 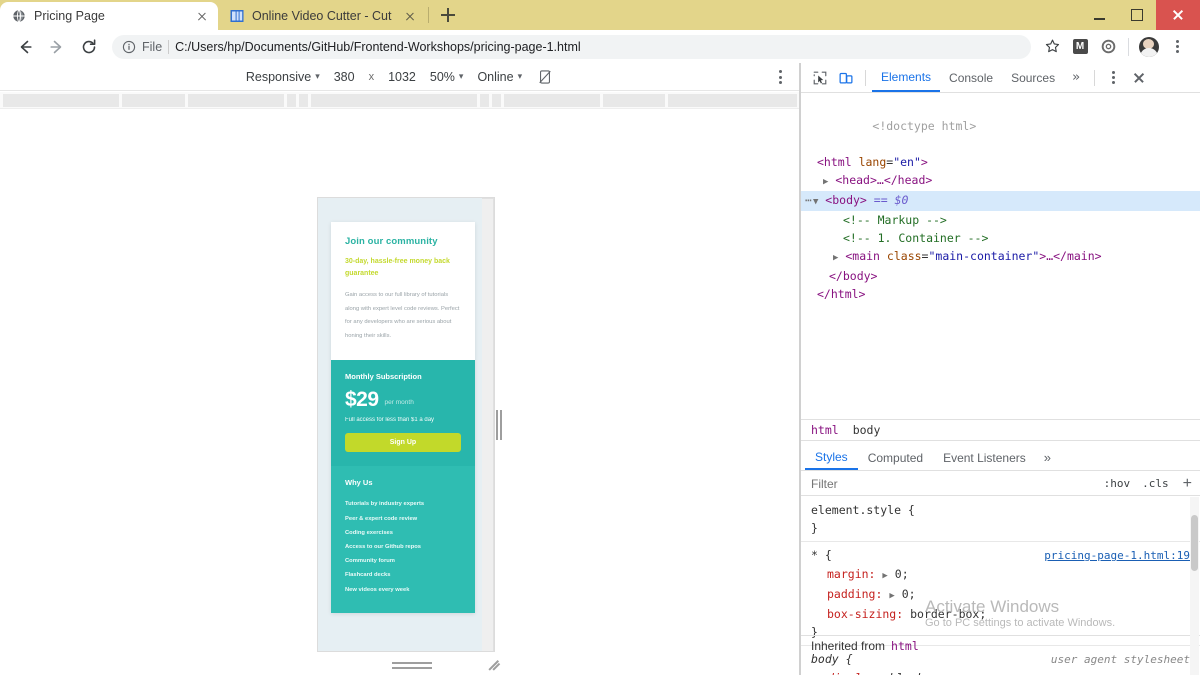 What do you see at coordinates (495, 665) in the screenshot?
I see `viewport-corner-resize-handle` at bounding box center [495, 665].